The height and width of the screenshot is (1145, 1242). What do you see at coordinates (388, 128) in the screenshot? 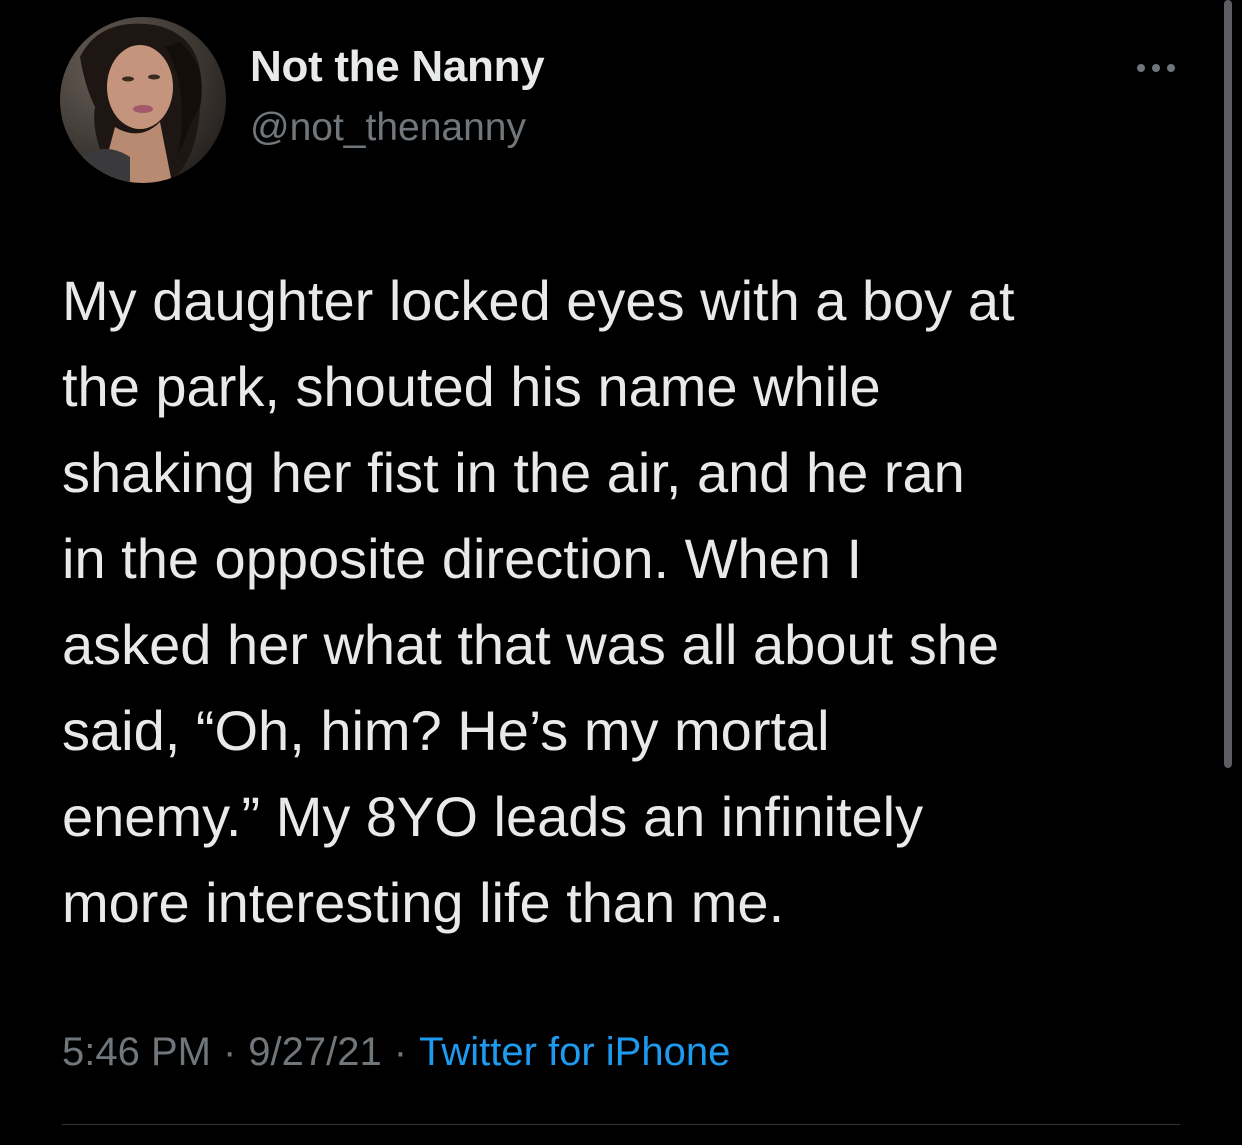
I see `author-handle: @not_thenanny` at bounding box center [388, 128].